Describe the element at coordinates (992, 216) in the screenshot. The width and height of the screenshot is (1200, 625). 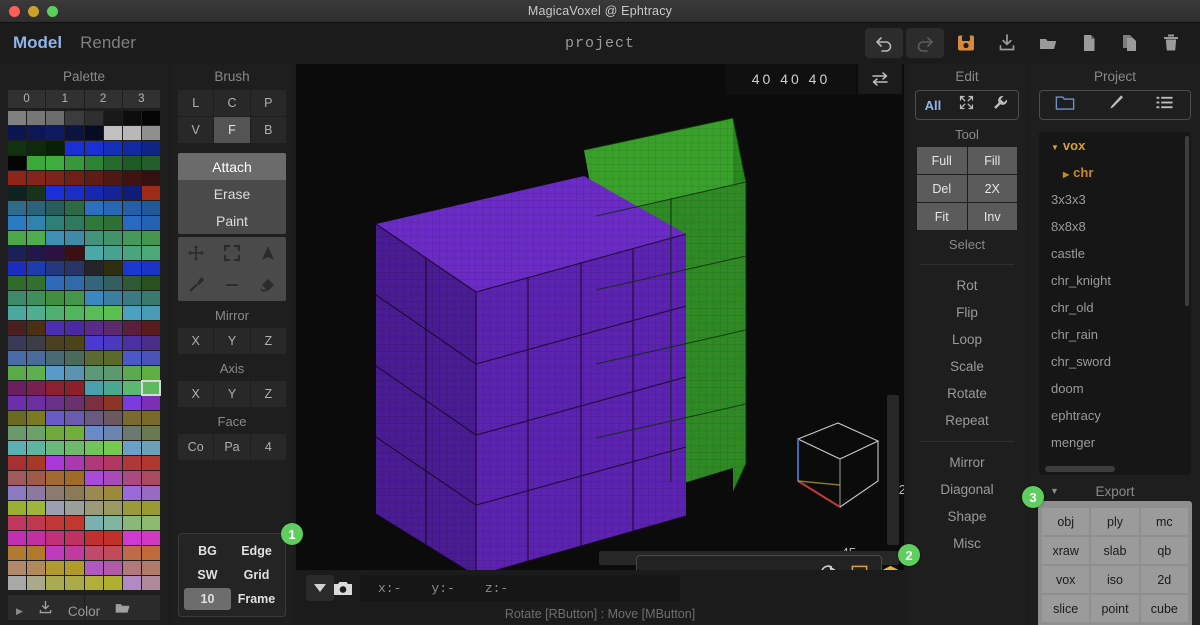
I see `tool-inv: Inv` at that location.